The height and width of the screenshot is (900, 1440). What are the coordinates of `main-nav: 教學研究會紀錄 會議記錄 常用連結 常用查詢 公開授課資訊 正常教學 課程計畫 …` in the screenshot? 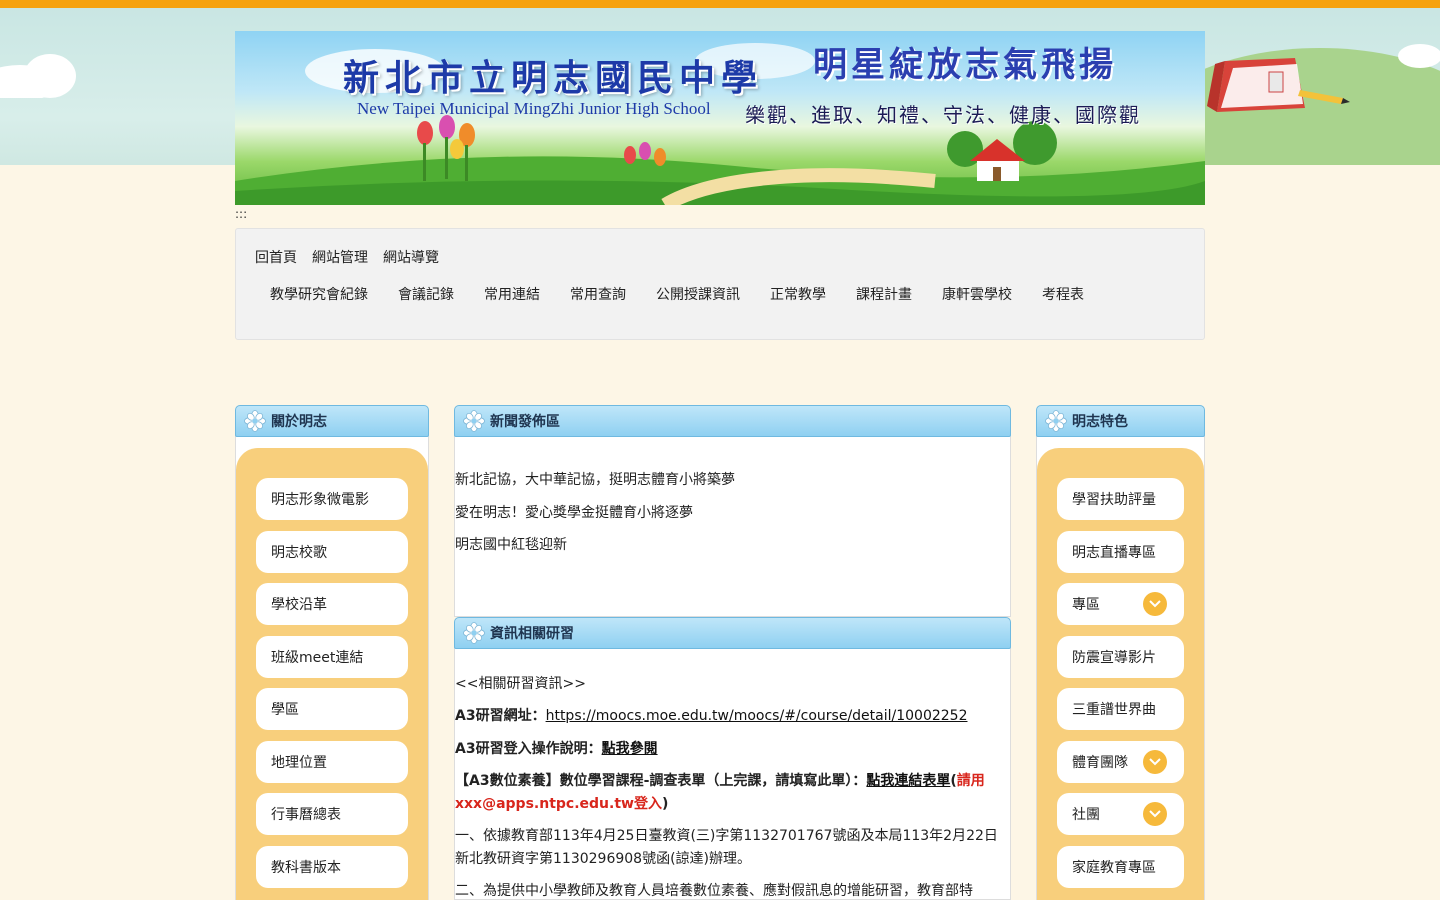 It's located at (677, 294).